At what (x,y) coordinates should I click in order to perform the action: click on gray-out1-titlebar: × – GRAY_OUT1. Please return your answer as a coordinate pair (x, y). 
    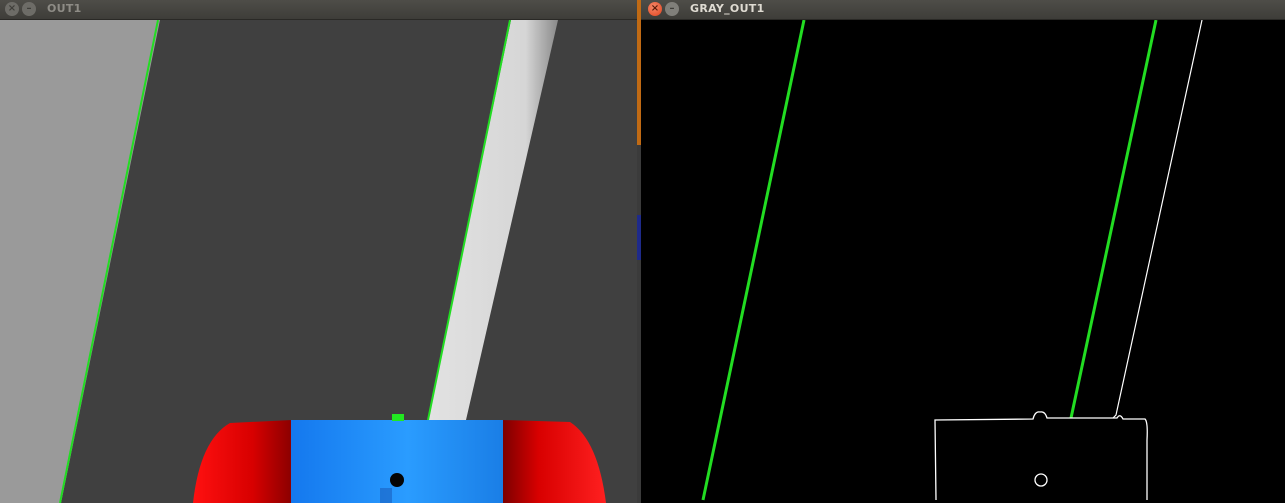
    Looking at the image, I should click on (963, 10).